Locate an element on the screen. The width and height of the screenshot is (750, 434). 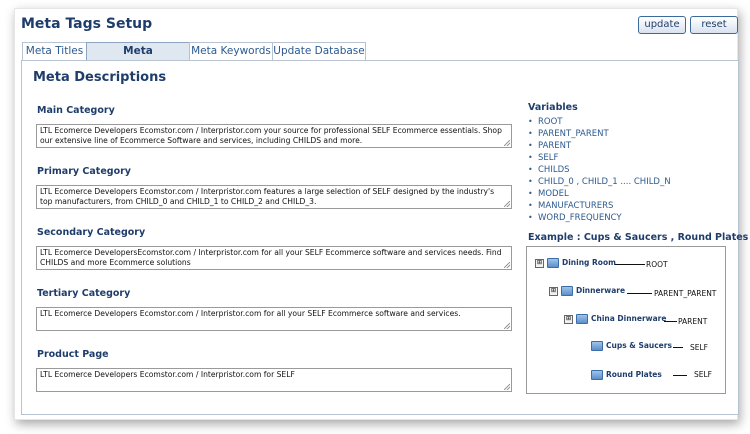
list-item: • PARENT is located at coordinates (599, 146).